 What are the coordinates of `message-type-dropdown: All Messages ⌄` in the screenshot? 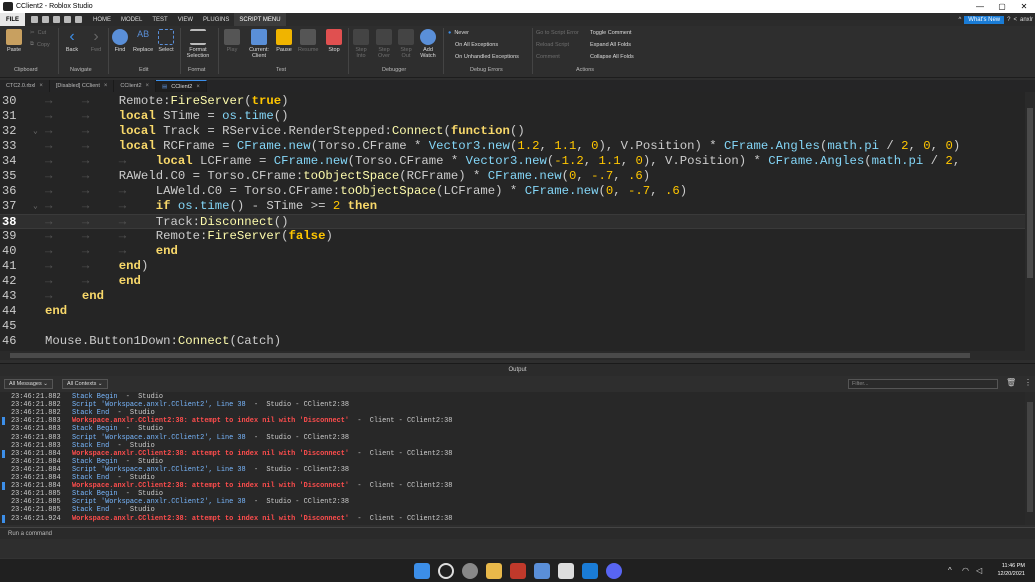 It's located at (28, 384).